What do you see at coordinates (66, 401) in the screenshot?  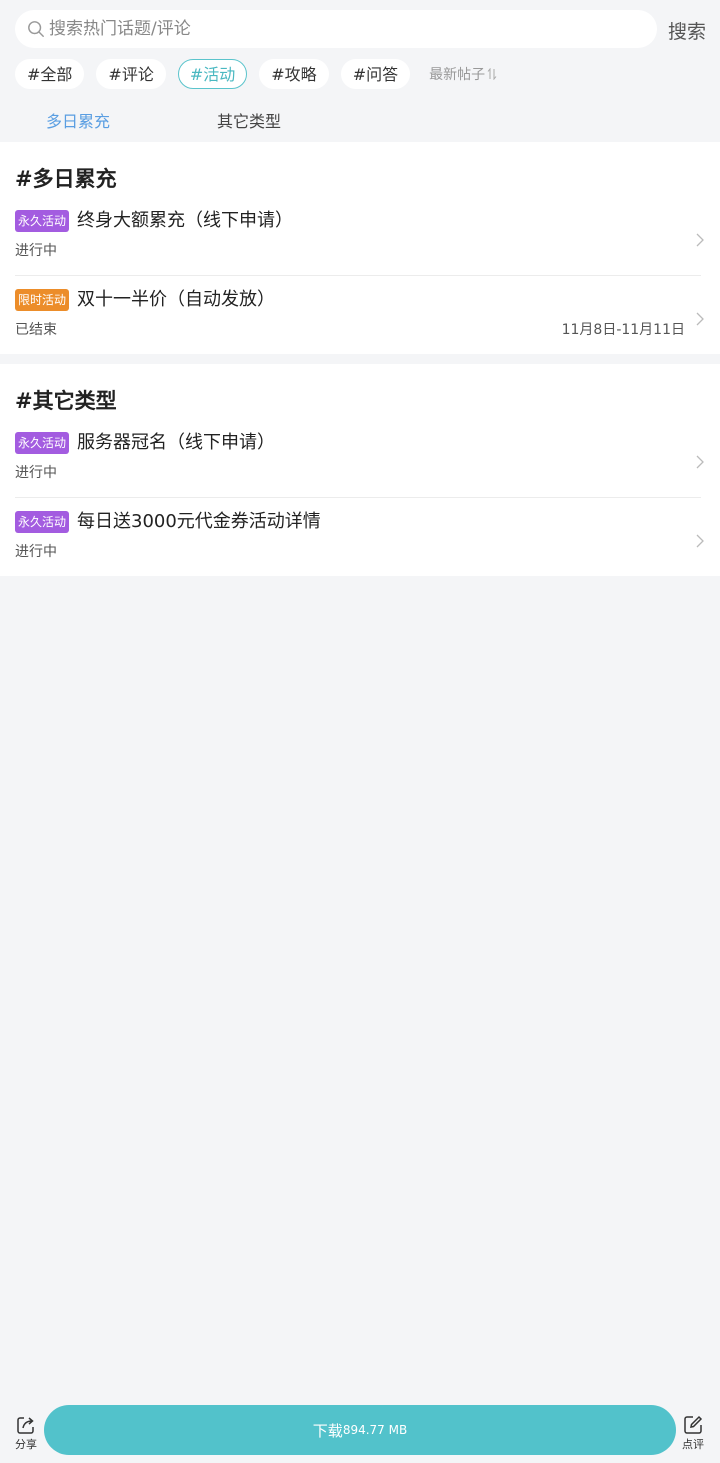 I see `section-title: #其它类型` at bounding box center [66, 401].